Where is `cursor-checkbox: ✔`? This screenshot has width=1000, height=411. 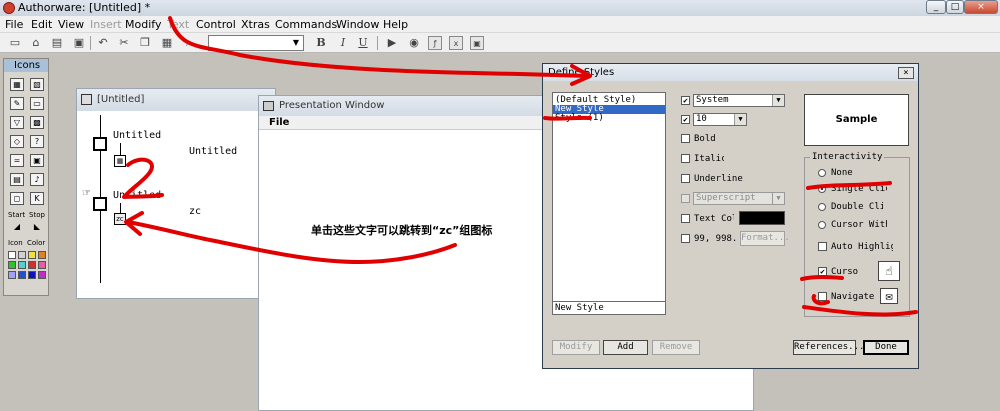
cursor-checkbox: ✔ is located at coordinates (822, 271).